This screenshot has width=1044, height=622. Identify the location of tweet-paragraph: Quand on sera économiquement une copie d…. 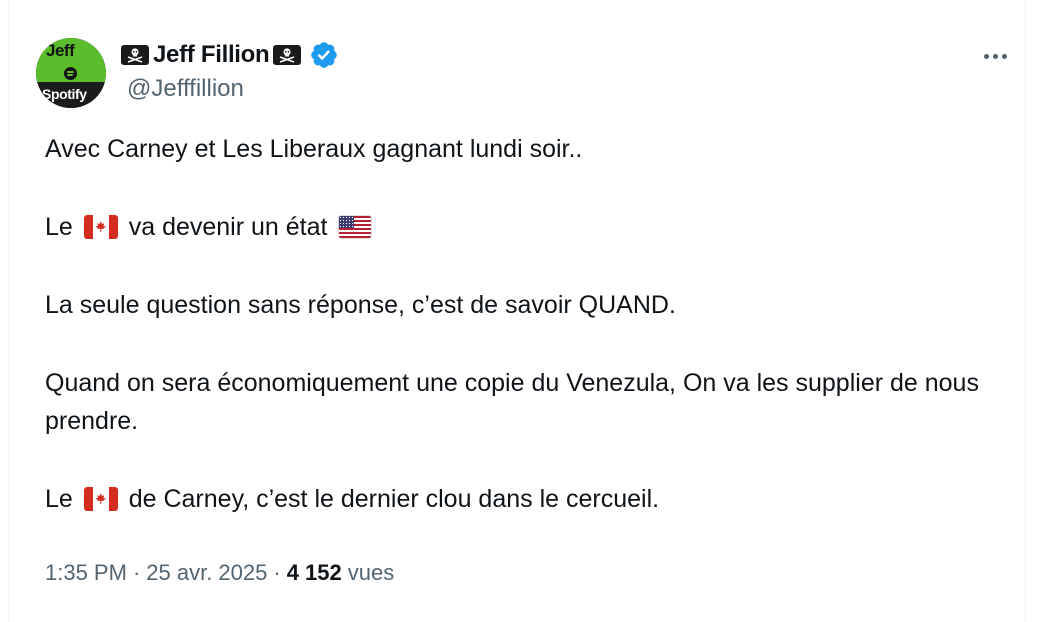
(532, 402).